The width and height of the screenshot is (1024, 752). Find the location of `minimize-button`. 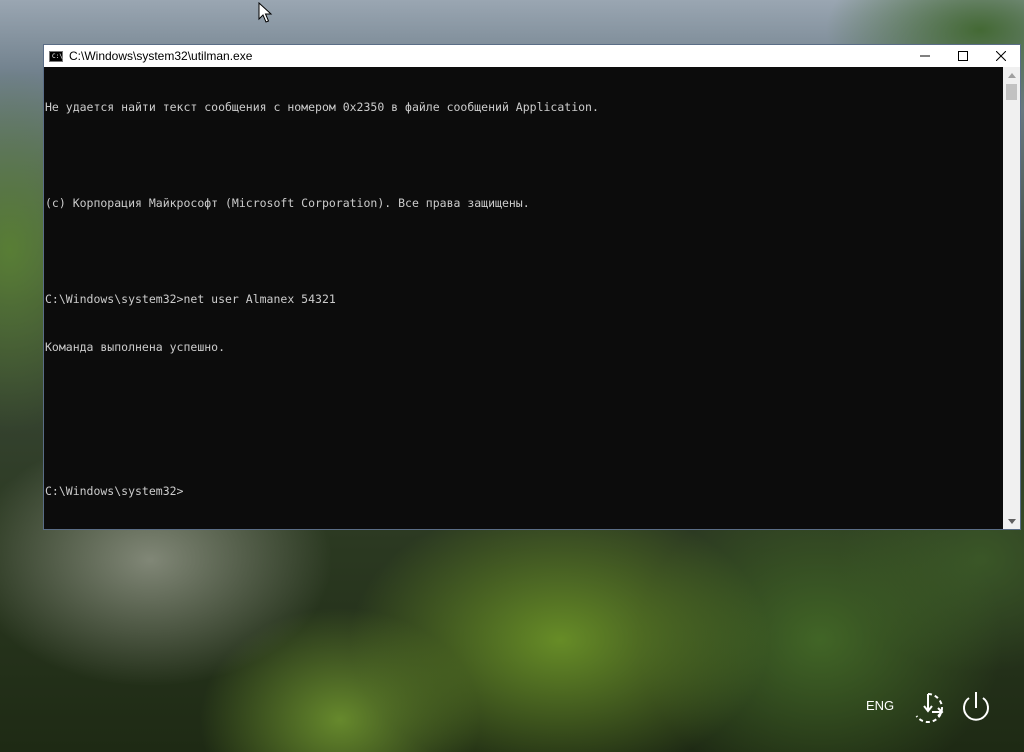

minimize-button is located at coordinates (925, 56).